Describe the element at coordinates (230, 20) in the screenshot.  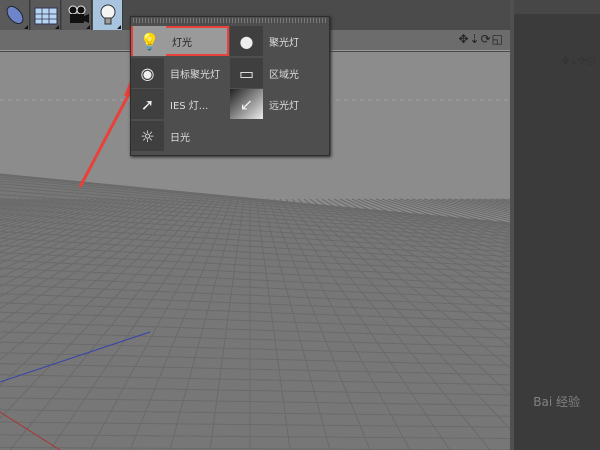
I see `menu-grip` at that location.